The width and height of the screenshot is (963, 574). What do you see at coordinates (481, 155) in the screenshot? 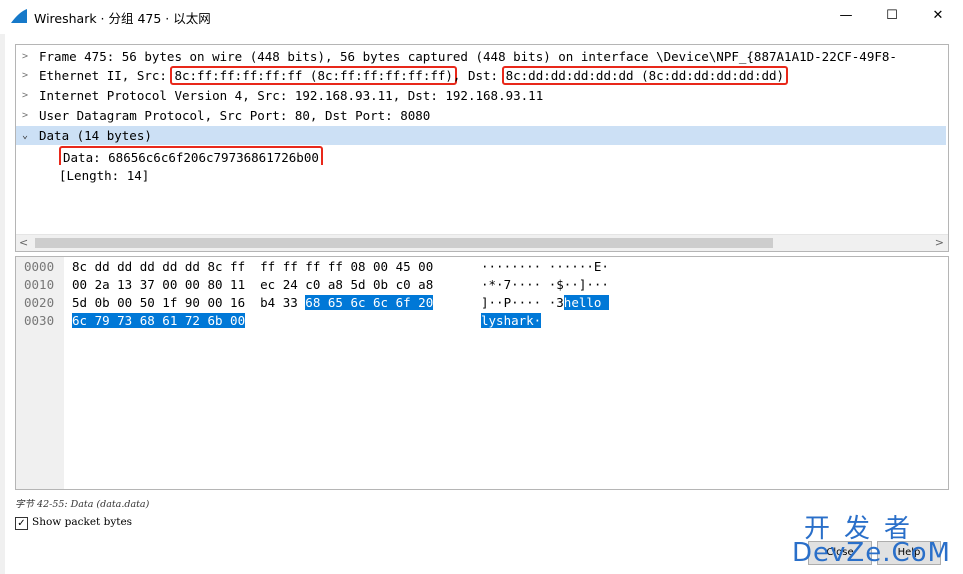
I see `tree-row-data-value: Data: 68656c6c6f206c79736861726b00` at bounding box center [481, 155].